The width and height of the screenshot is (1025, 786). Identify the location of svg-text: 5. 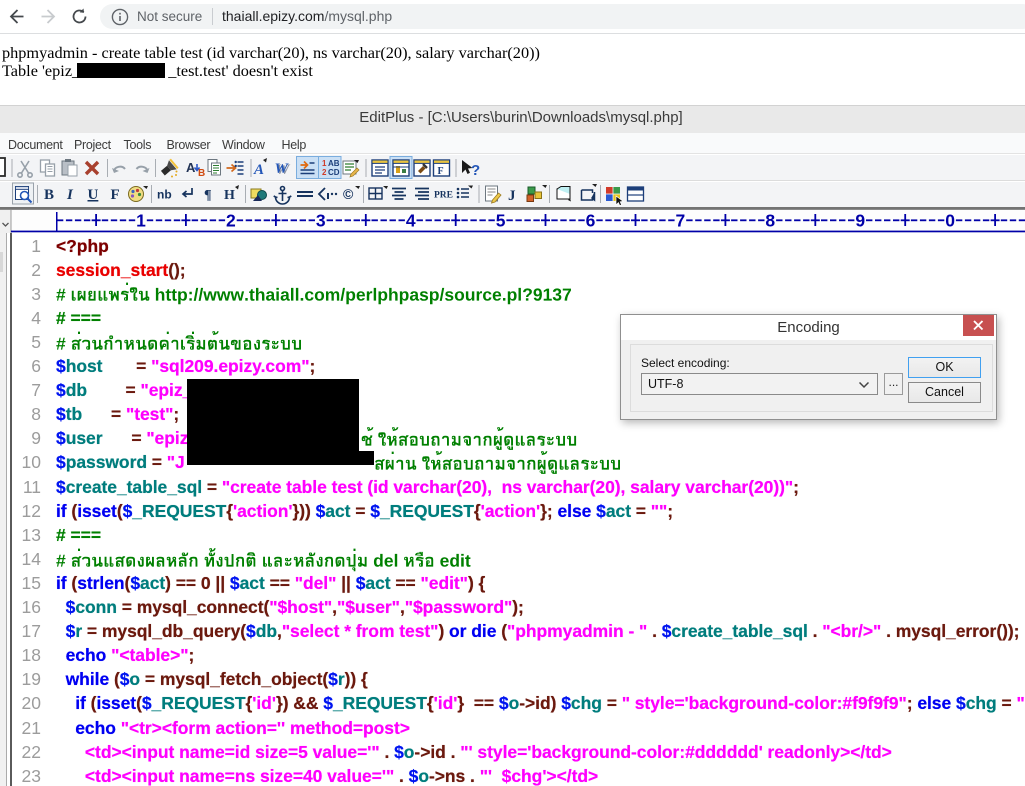
(501, 220).